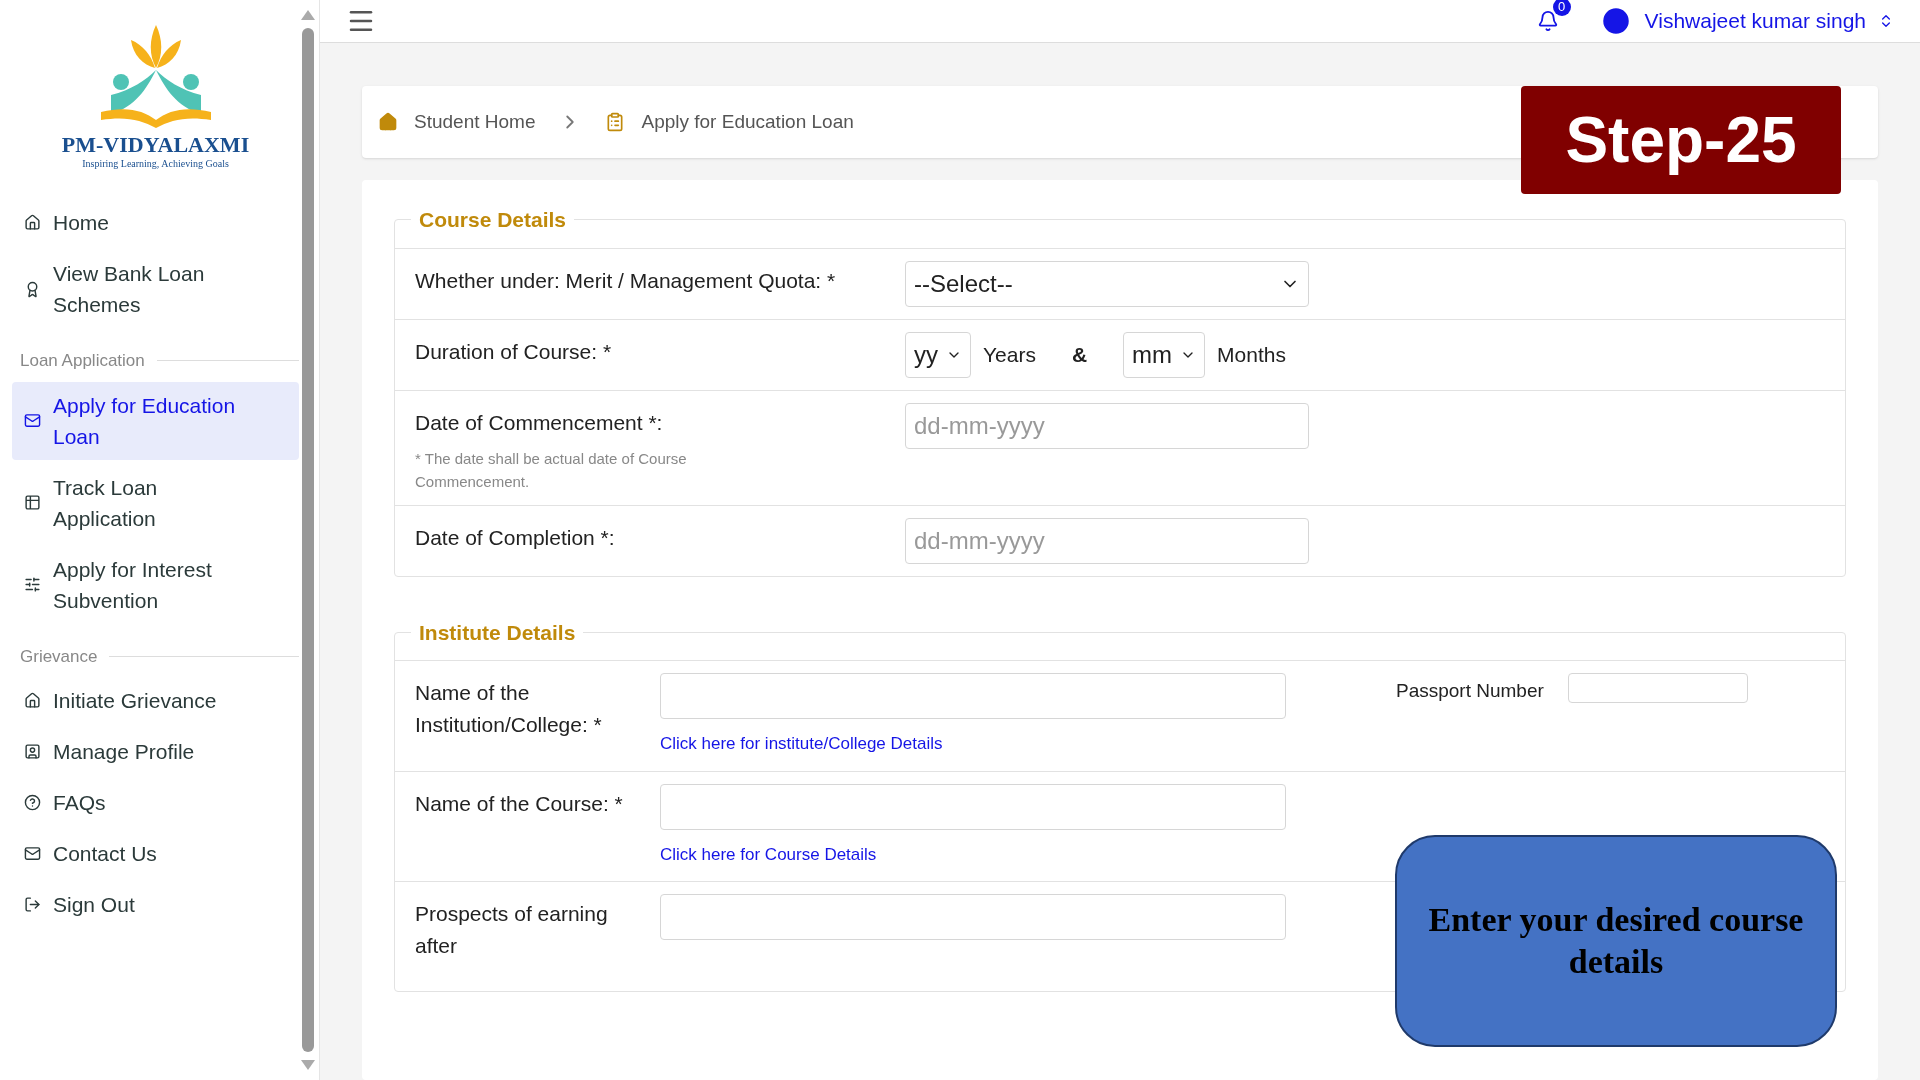 The image size is (1920, 1080). What do you see at coordinates (155, 164) in the screenshot?
I see `logo-tagline: Inspiring Learning, Achieving Goals` at bounding box center [155, 164].